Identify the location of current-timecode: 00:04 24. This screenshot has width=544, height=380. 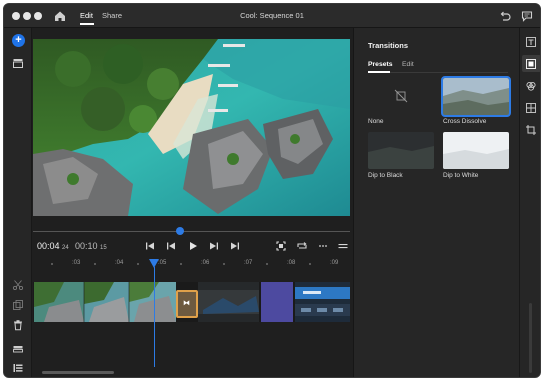
(53, 246).